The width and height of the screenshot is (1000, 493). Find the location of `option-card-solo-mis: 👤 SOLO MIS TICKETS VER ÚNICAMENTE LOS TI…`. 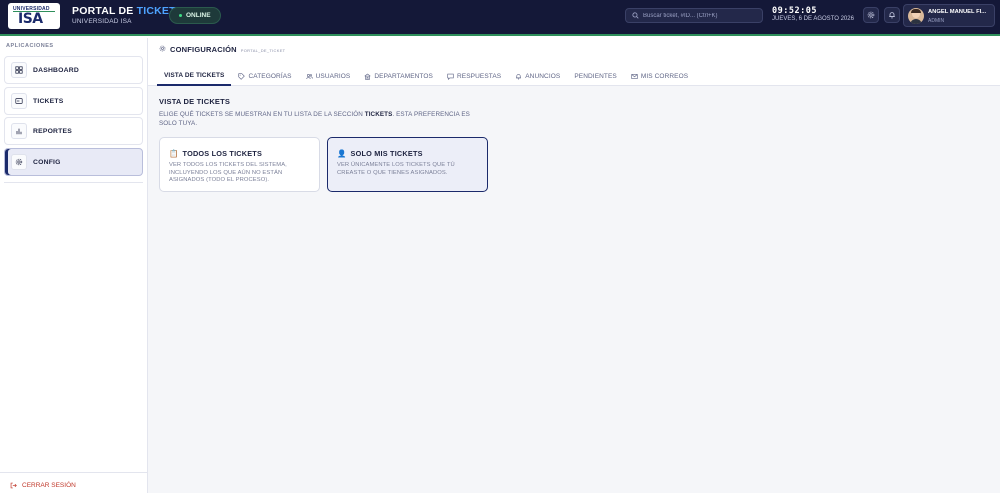

option-card-solo-mis: 👤 SOLO MIS TICKETS VER ÚNICAMENTE LOS TI… is located at coordinates (407, 164).